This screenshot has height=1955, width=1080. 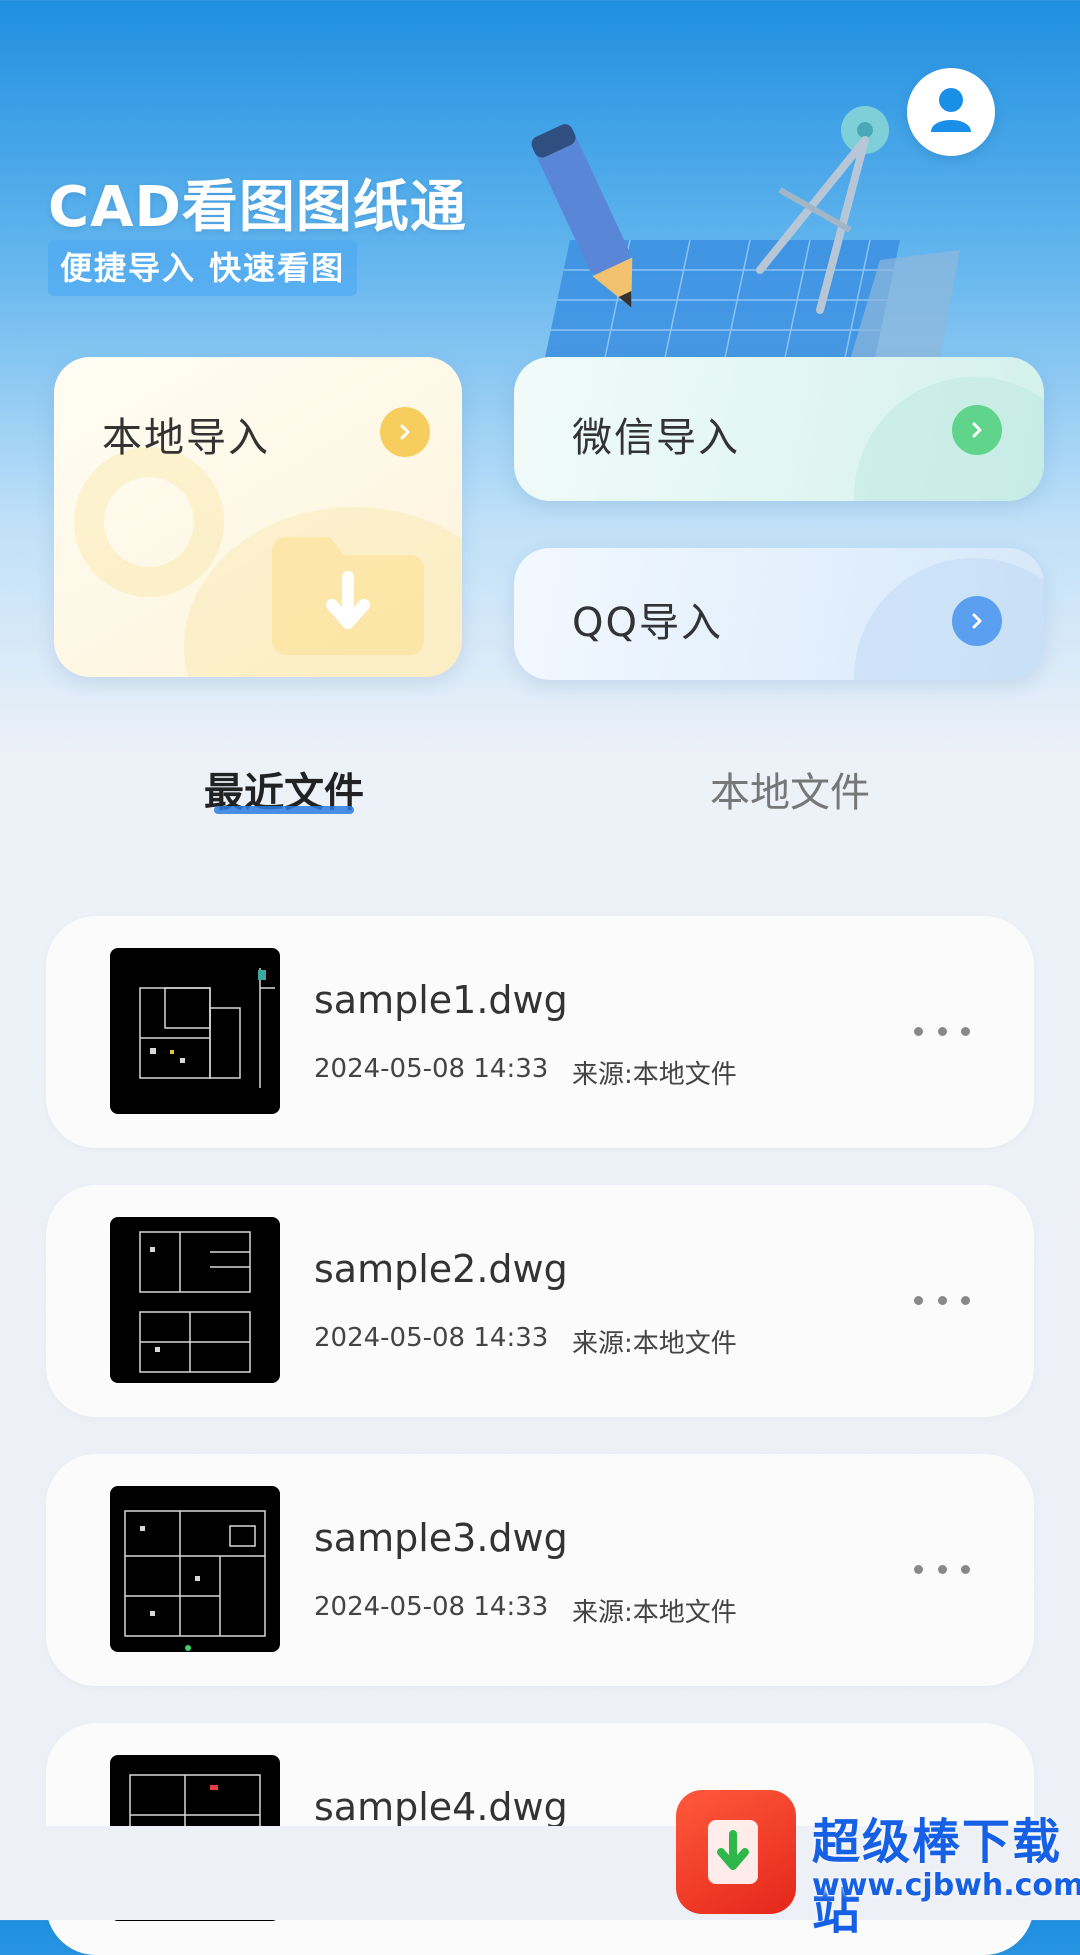 I want to click on tab-local-files: 本地文件, so click(x=790, y=789).